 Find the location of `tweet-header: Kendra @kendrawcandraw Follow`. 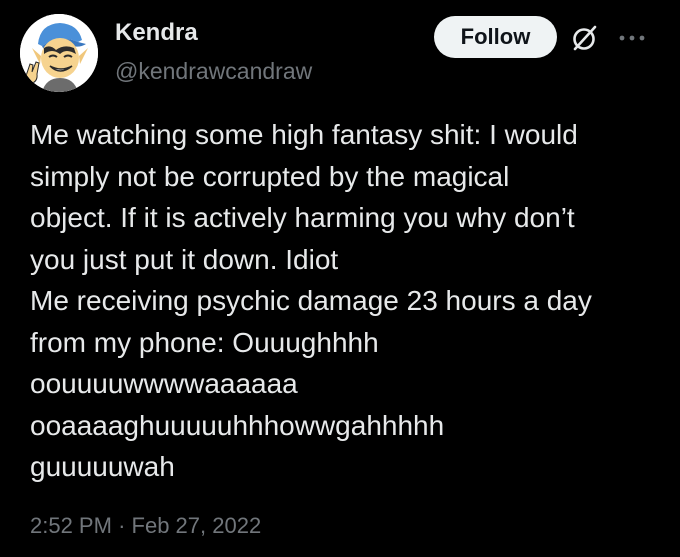

tweet-header: Kendra @kendrawcandraw Follow is located at coordinates (344, 54).